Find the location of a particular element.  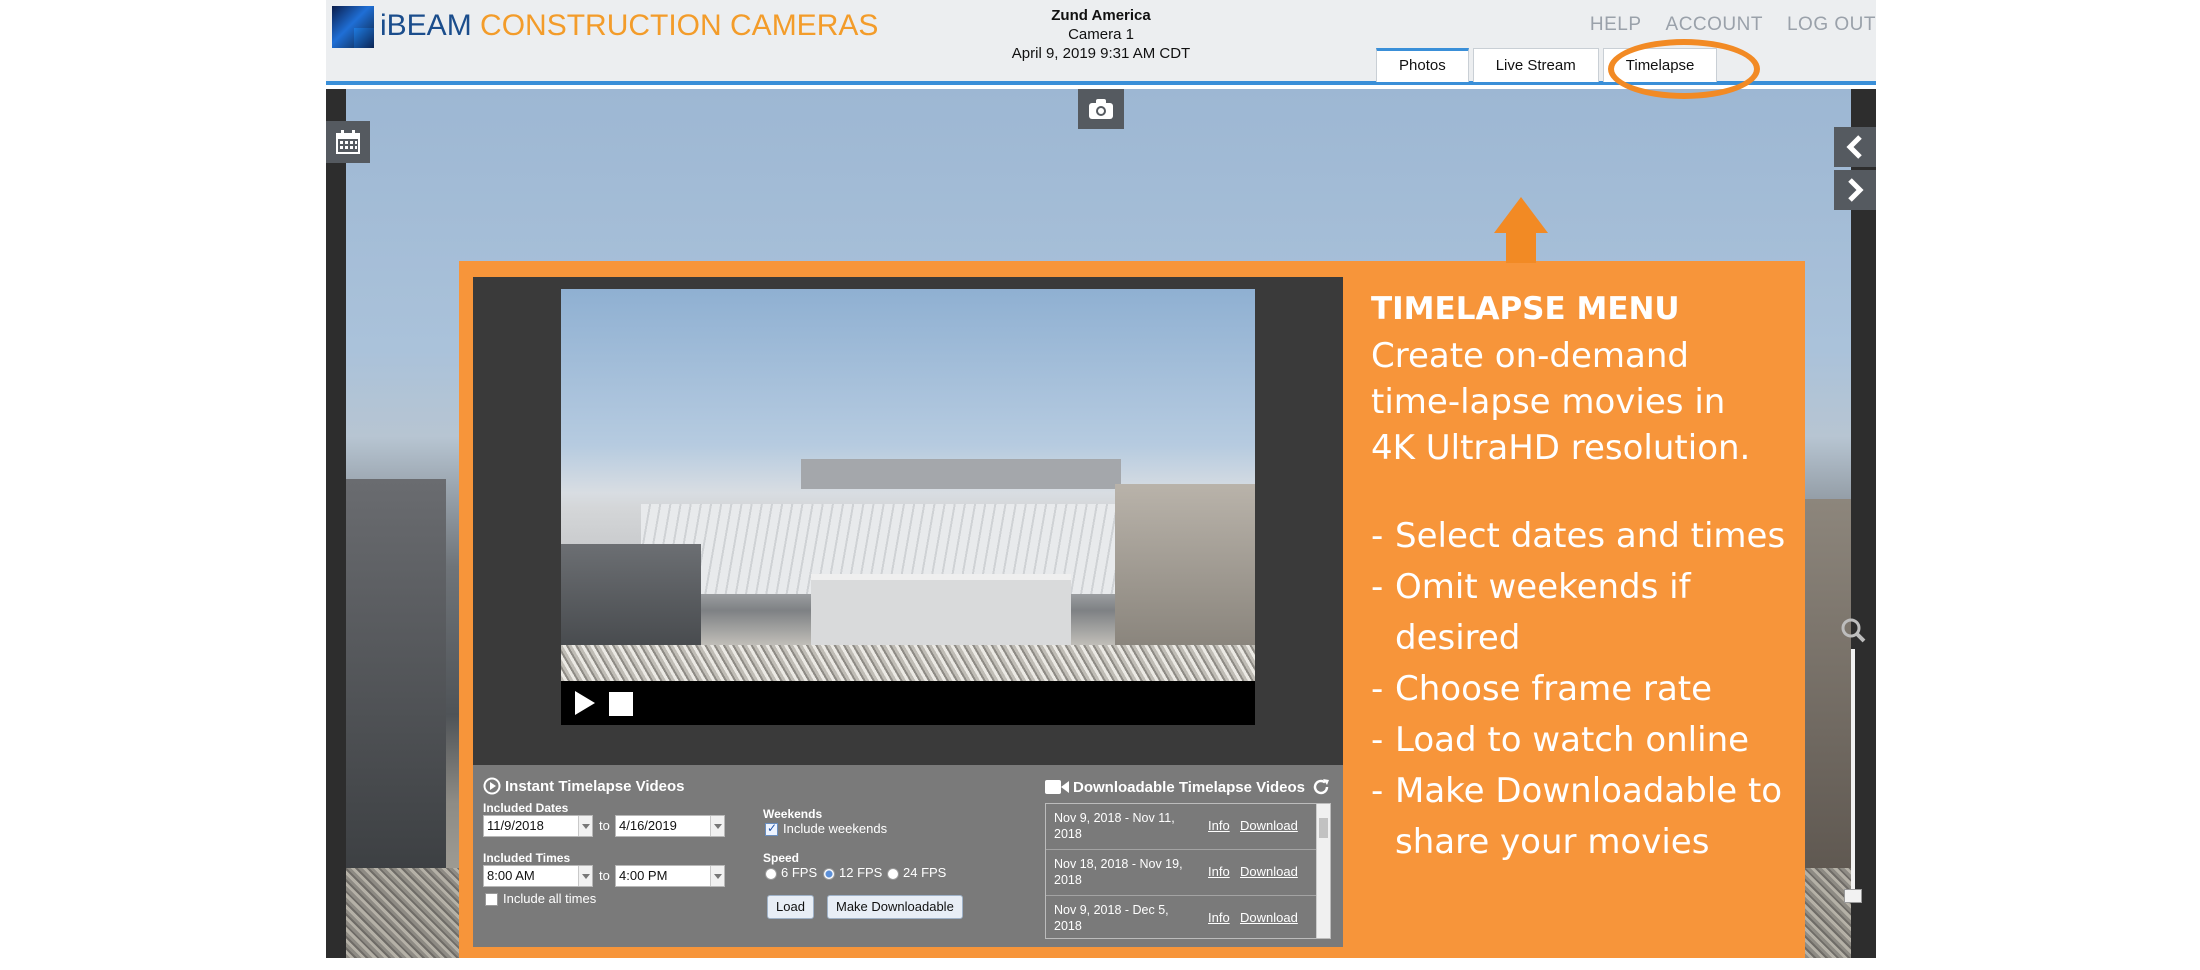

timelapse-frame is located at coordinates (908, 485).